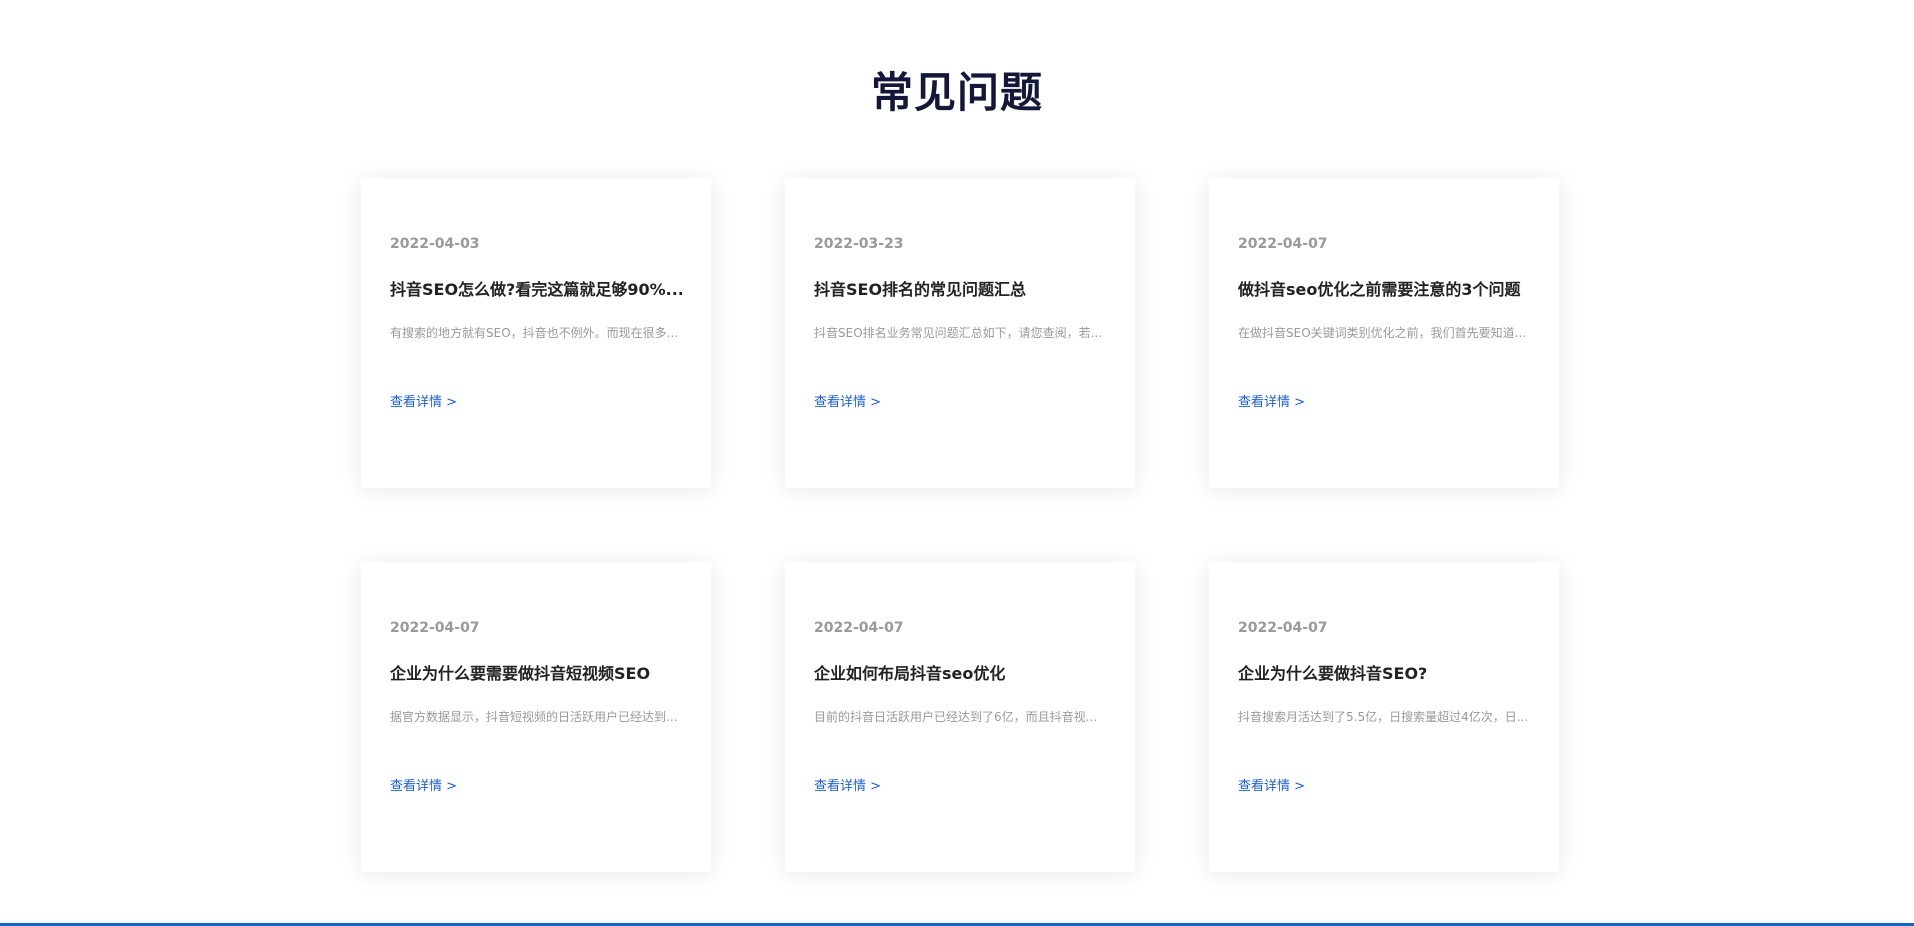  Describe the element at coordinates (1384, 290) in the screenshot. I see `card-title: 做抖音seo优化之前需要注意的3个问题` at that location.